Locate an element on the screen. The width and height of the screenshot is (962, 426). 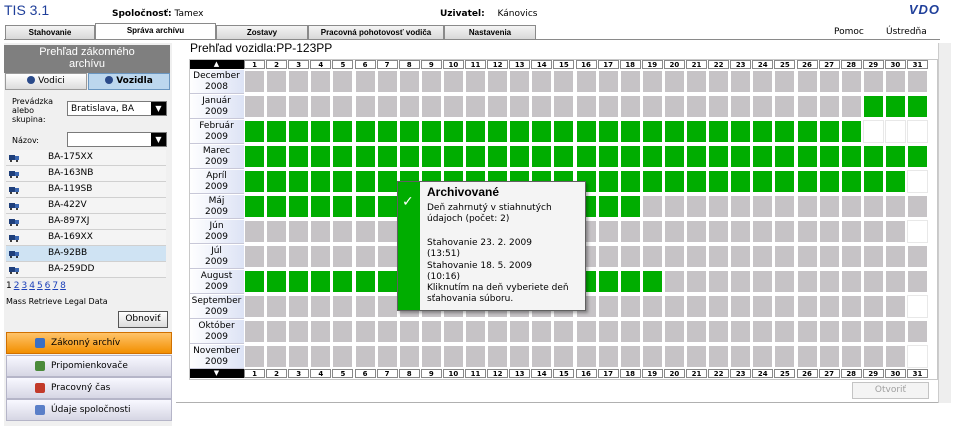
vehicles-button: Vozidla is located at coordinates (129, 81).